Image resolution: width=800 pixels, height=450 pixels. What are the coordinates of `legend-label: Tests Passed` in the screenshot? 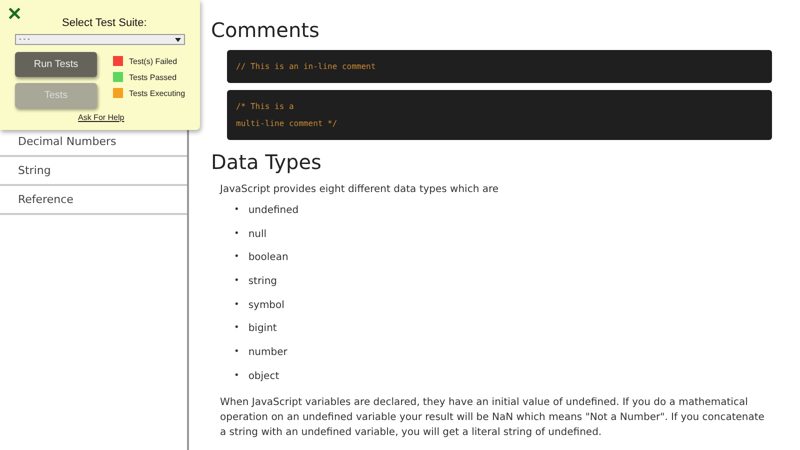 It's located at (153, 77).